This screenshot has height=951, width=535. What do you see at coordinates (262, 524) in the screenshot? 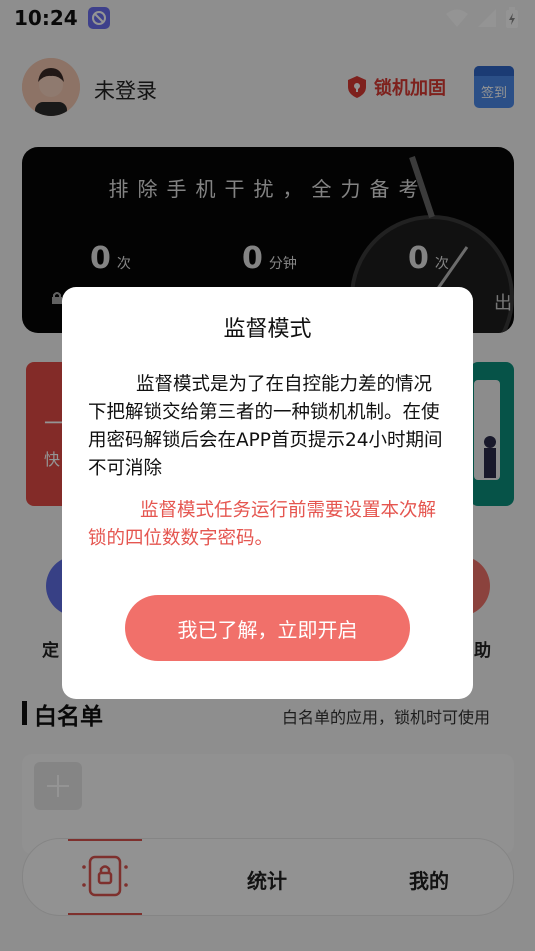
I see `dialog-warning: 监督模式任务运行前需要设置本次解锁的四位数数字密码。` at bounding box center [262, 524].